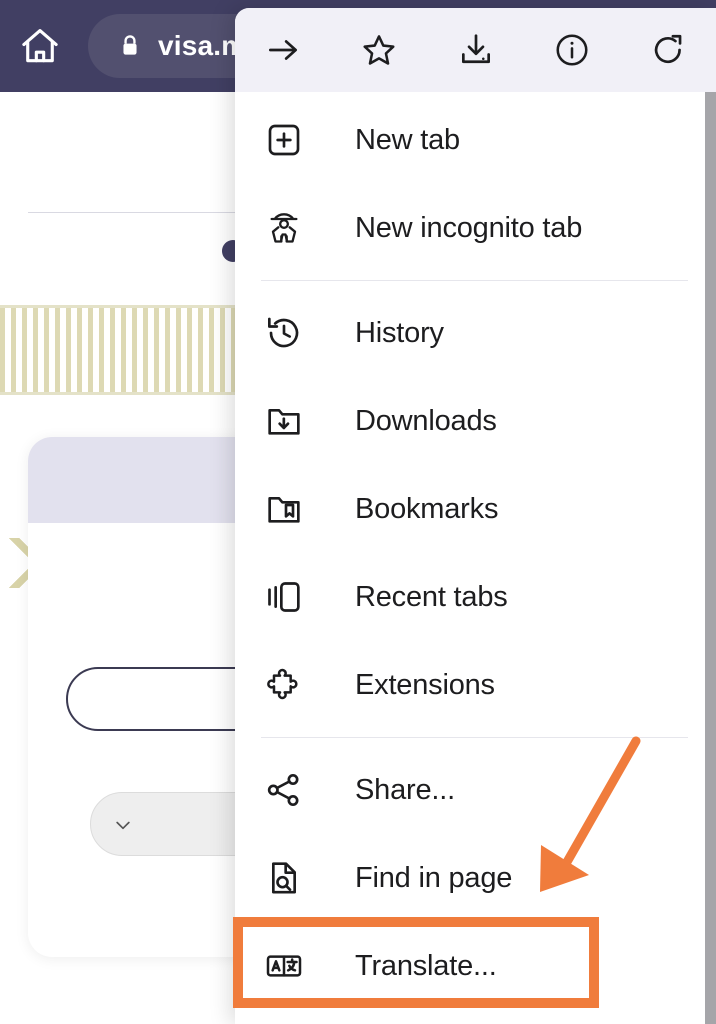 This screenshot has height=1024, width=716. I want to click on menu-item-label: Bookmarks, so click(427, 508).